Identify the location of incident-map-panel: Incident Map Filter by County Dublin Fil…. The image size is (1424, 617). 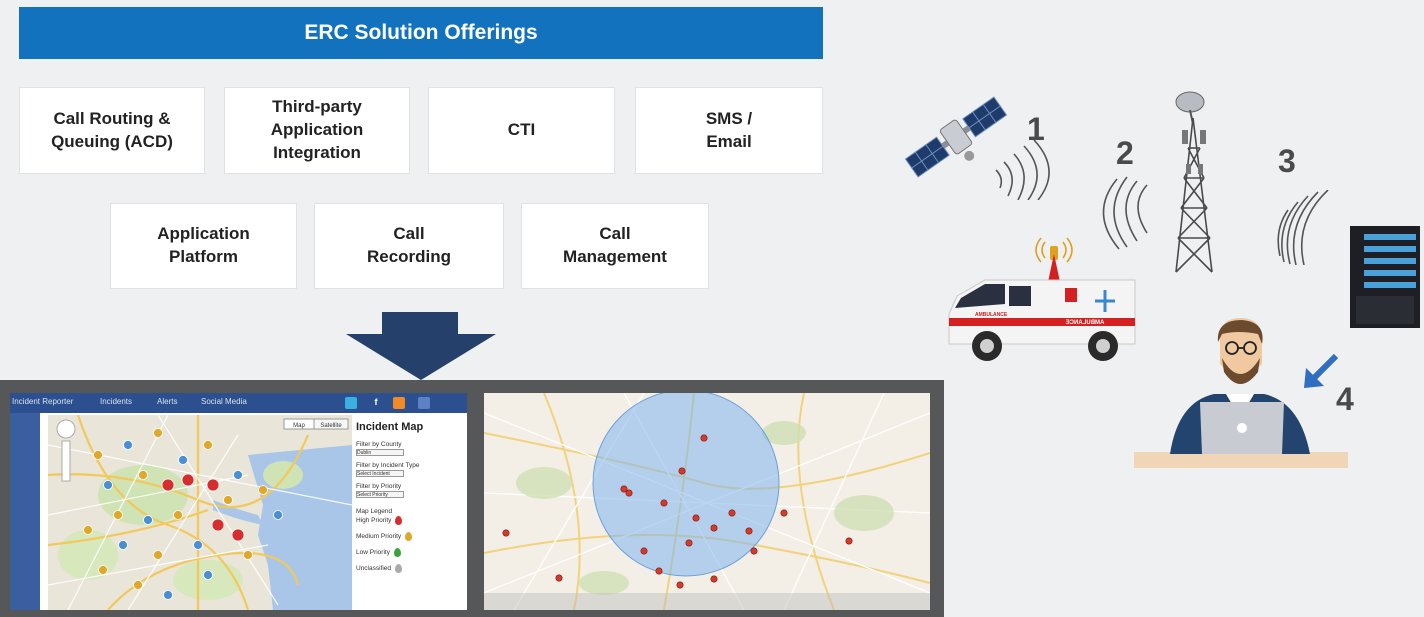
(410, 500).